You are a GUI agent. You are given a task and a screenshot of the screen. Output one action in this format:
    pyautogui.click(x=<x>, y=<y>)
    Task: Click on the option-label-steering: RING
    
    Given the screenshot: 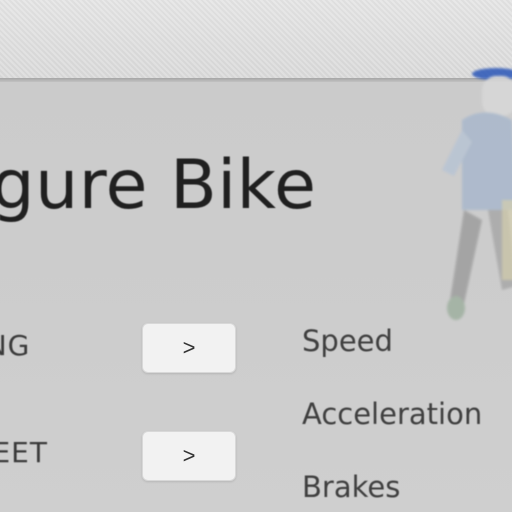 What is the action you would take?
    pyautogui.click(x=15, y=345)
    